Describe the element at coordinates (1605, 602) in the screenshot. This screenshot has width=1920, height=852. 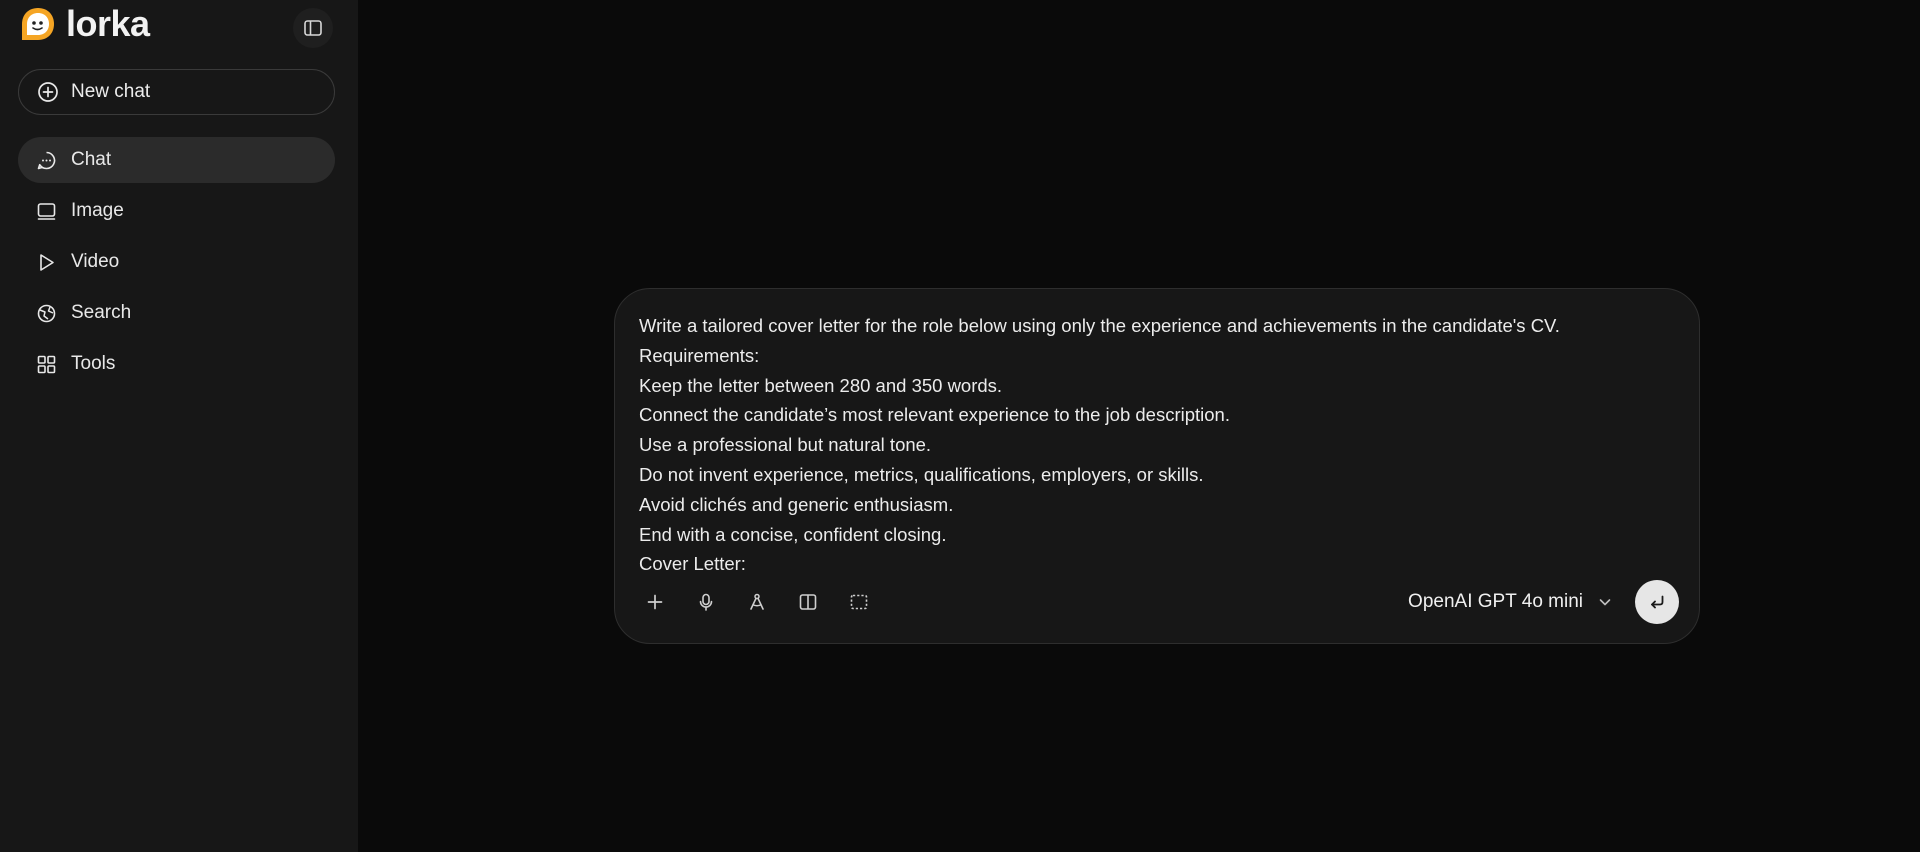
I see `chevron-down-icon` at that location.